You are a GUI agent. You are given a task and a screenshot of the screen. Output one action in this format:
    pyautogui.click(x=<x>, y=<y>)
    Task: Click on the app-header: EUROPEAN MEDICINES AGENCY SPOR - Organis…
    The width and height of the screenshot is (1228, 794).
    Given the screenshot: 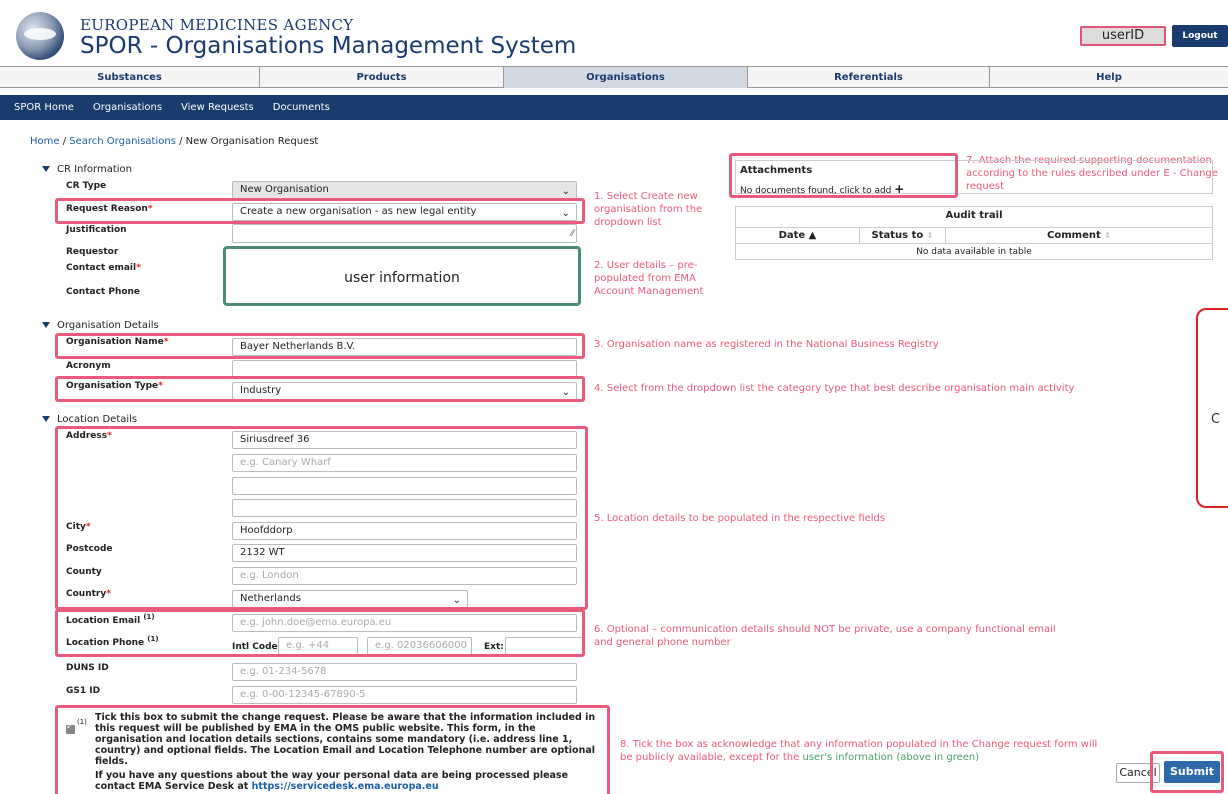 What is the action you would take?
    pyautogui.click(x=614, y=33)
    